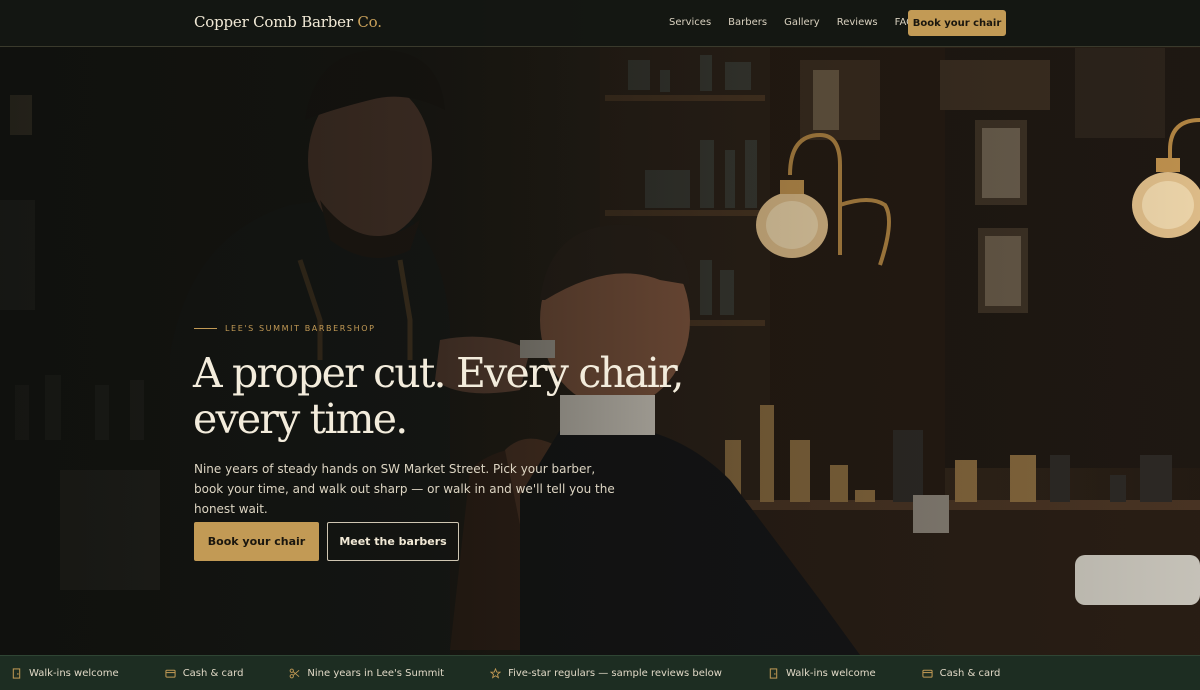 The width and height of the screenshot is (1200, 690). I want to click on nav-link-gallery: Gallery, so click(802, 22).